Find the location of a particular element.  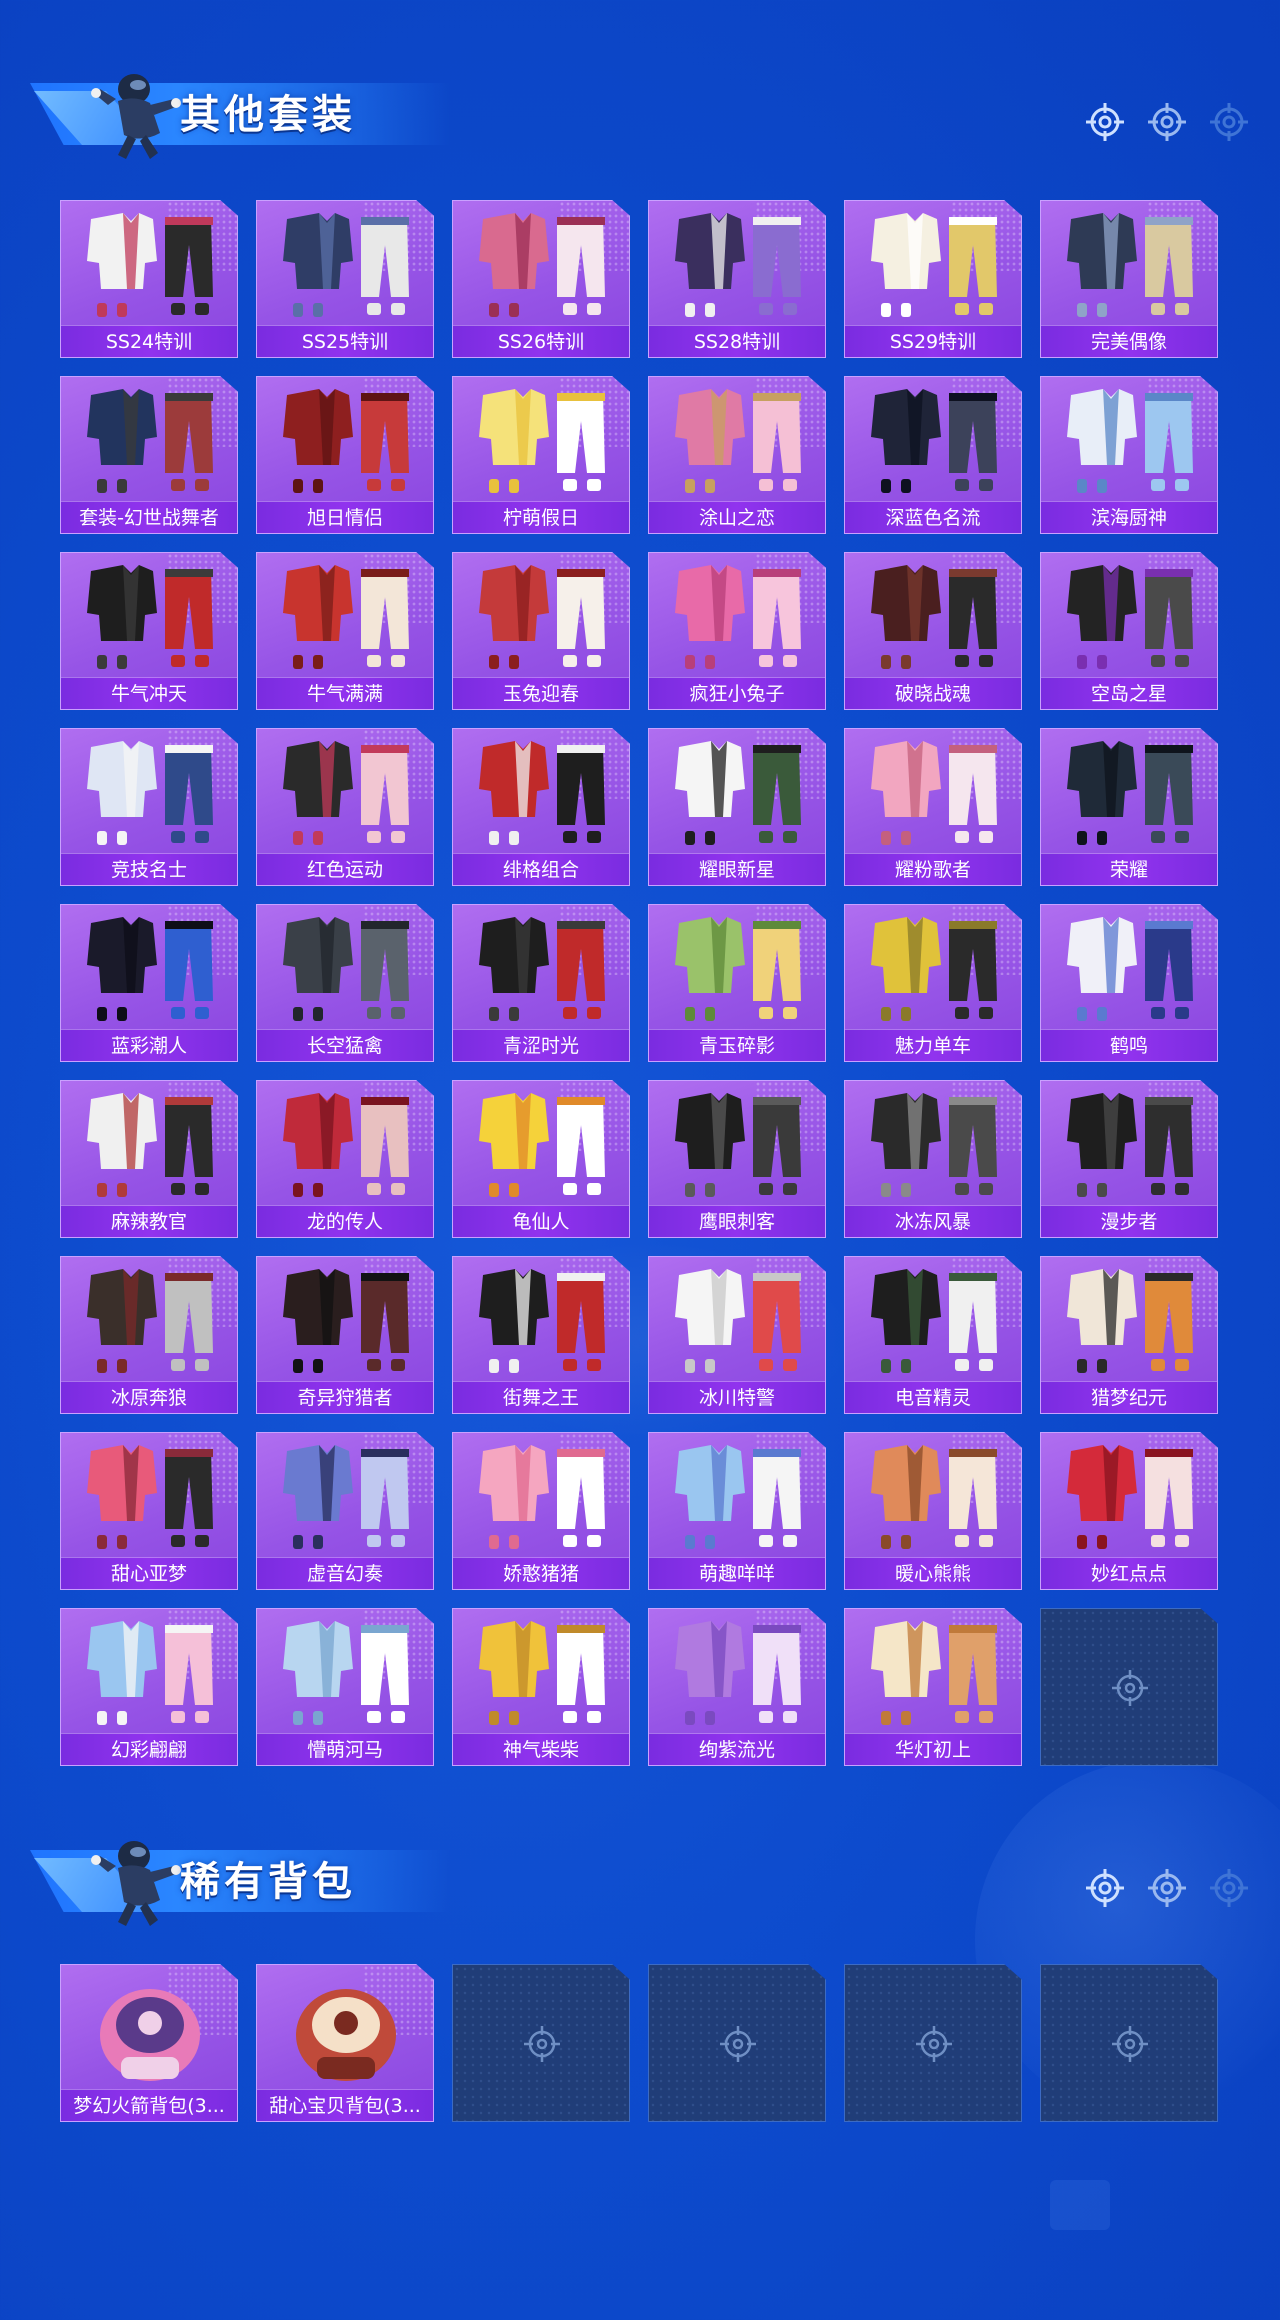

outfit-name: 青玉碎影 is located at coordinates (737, 1045).